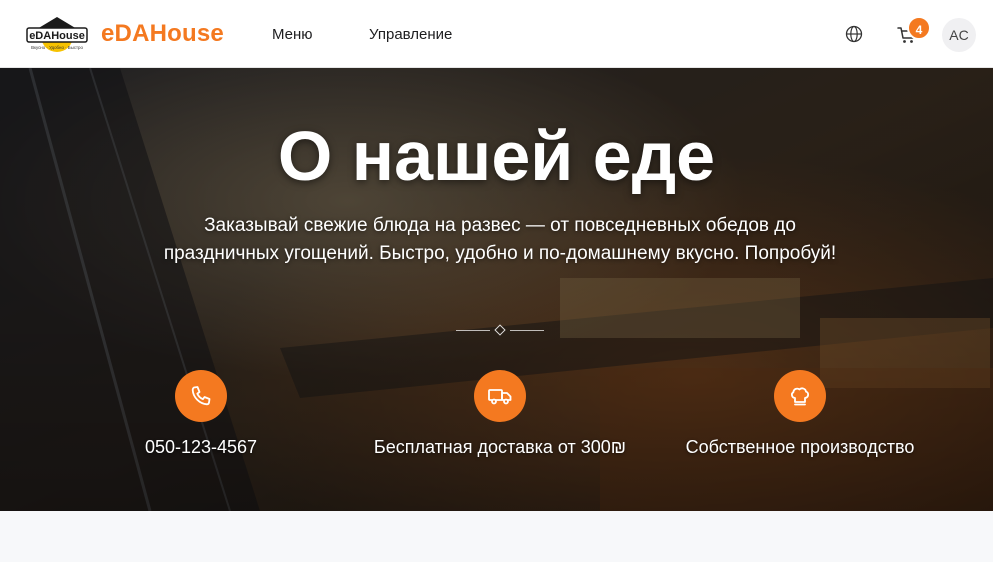 This screenshot has height=562, width=993. Describe the element at coordinates (496, 156) in the screenshot. I see `hero-title: О нашей еде` at that location.